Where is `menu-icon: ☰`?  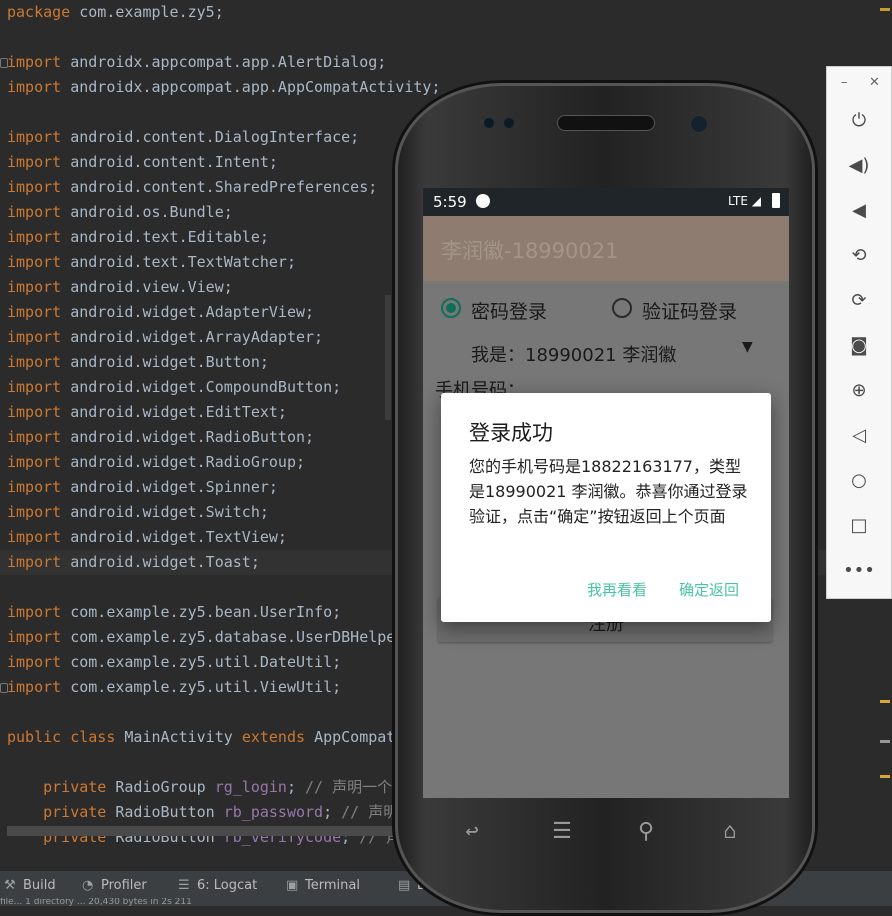
menu-icon: ☰ is located at coordinates (562, 834).